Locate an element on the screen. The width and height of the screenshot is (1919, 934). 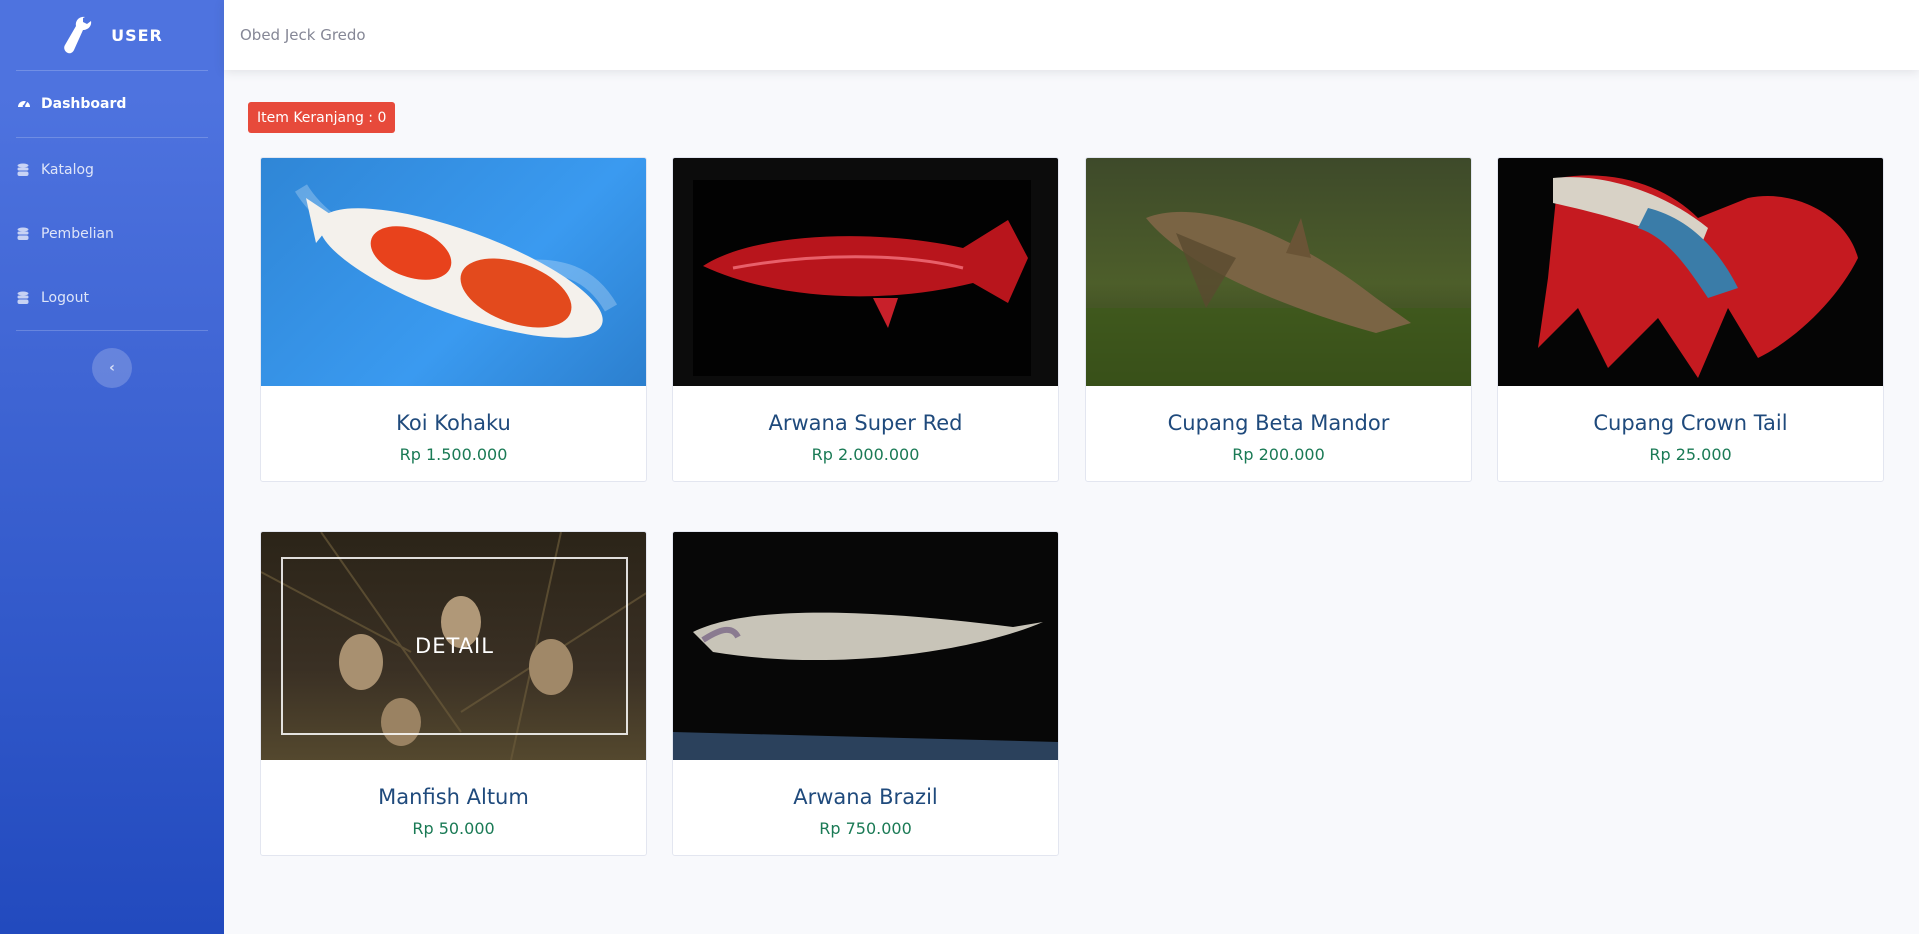
chevron-left-icon: ‹ is located at coordinates (112, 368).